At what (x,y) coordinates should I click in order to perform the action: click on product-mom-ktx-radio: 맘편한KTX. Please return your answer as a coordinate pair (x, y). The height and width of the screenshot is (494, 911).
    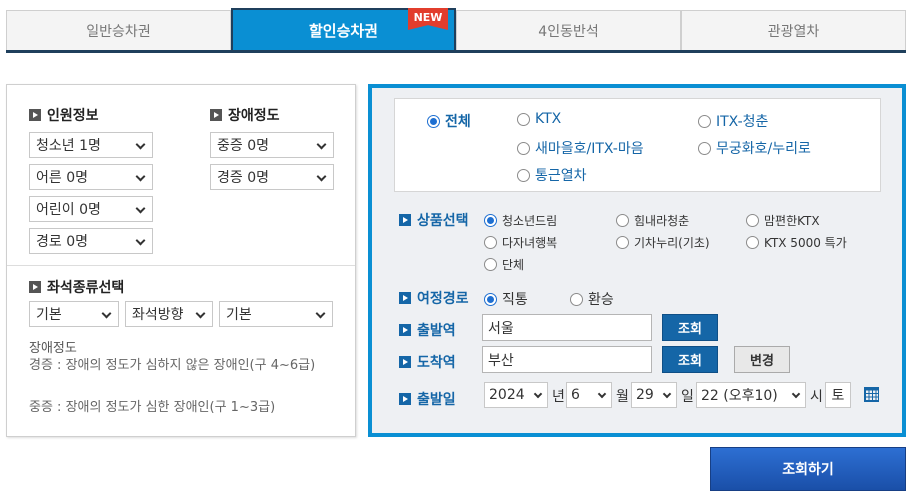
    Looking at the image, I should click on (783, 220).